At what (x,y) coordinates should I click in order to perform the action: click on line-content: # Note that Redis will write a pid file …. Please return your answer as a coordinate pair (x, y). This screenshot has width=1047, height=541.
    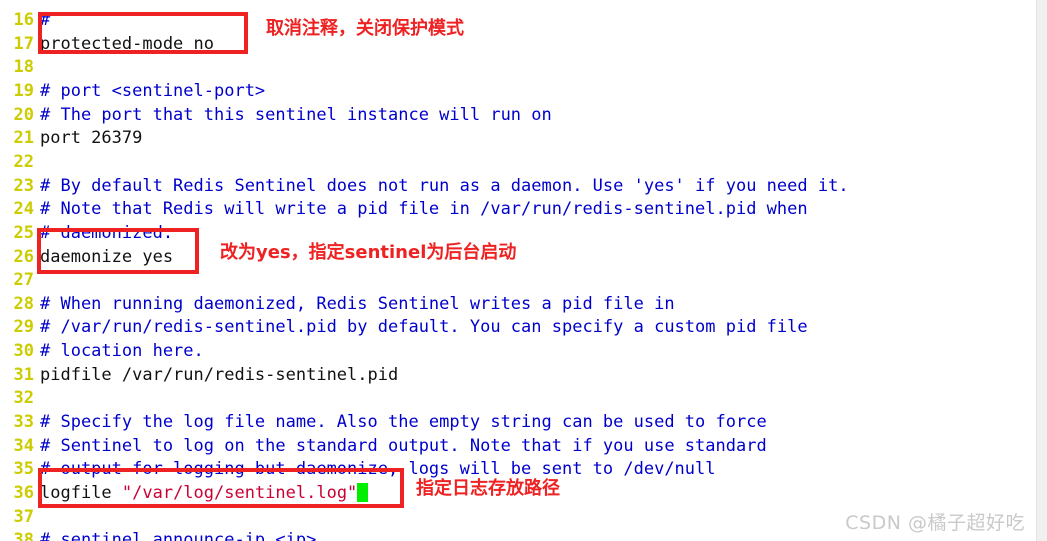
    Looking at the image, I should click on (424, 209).